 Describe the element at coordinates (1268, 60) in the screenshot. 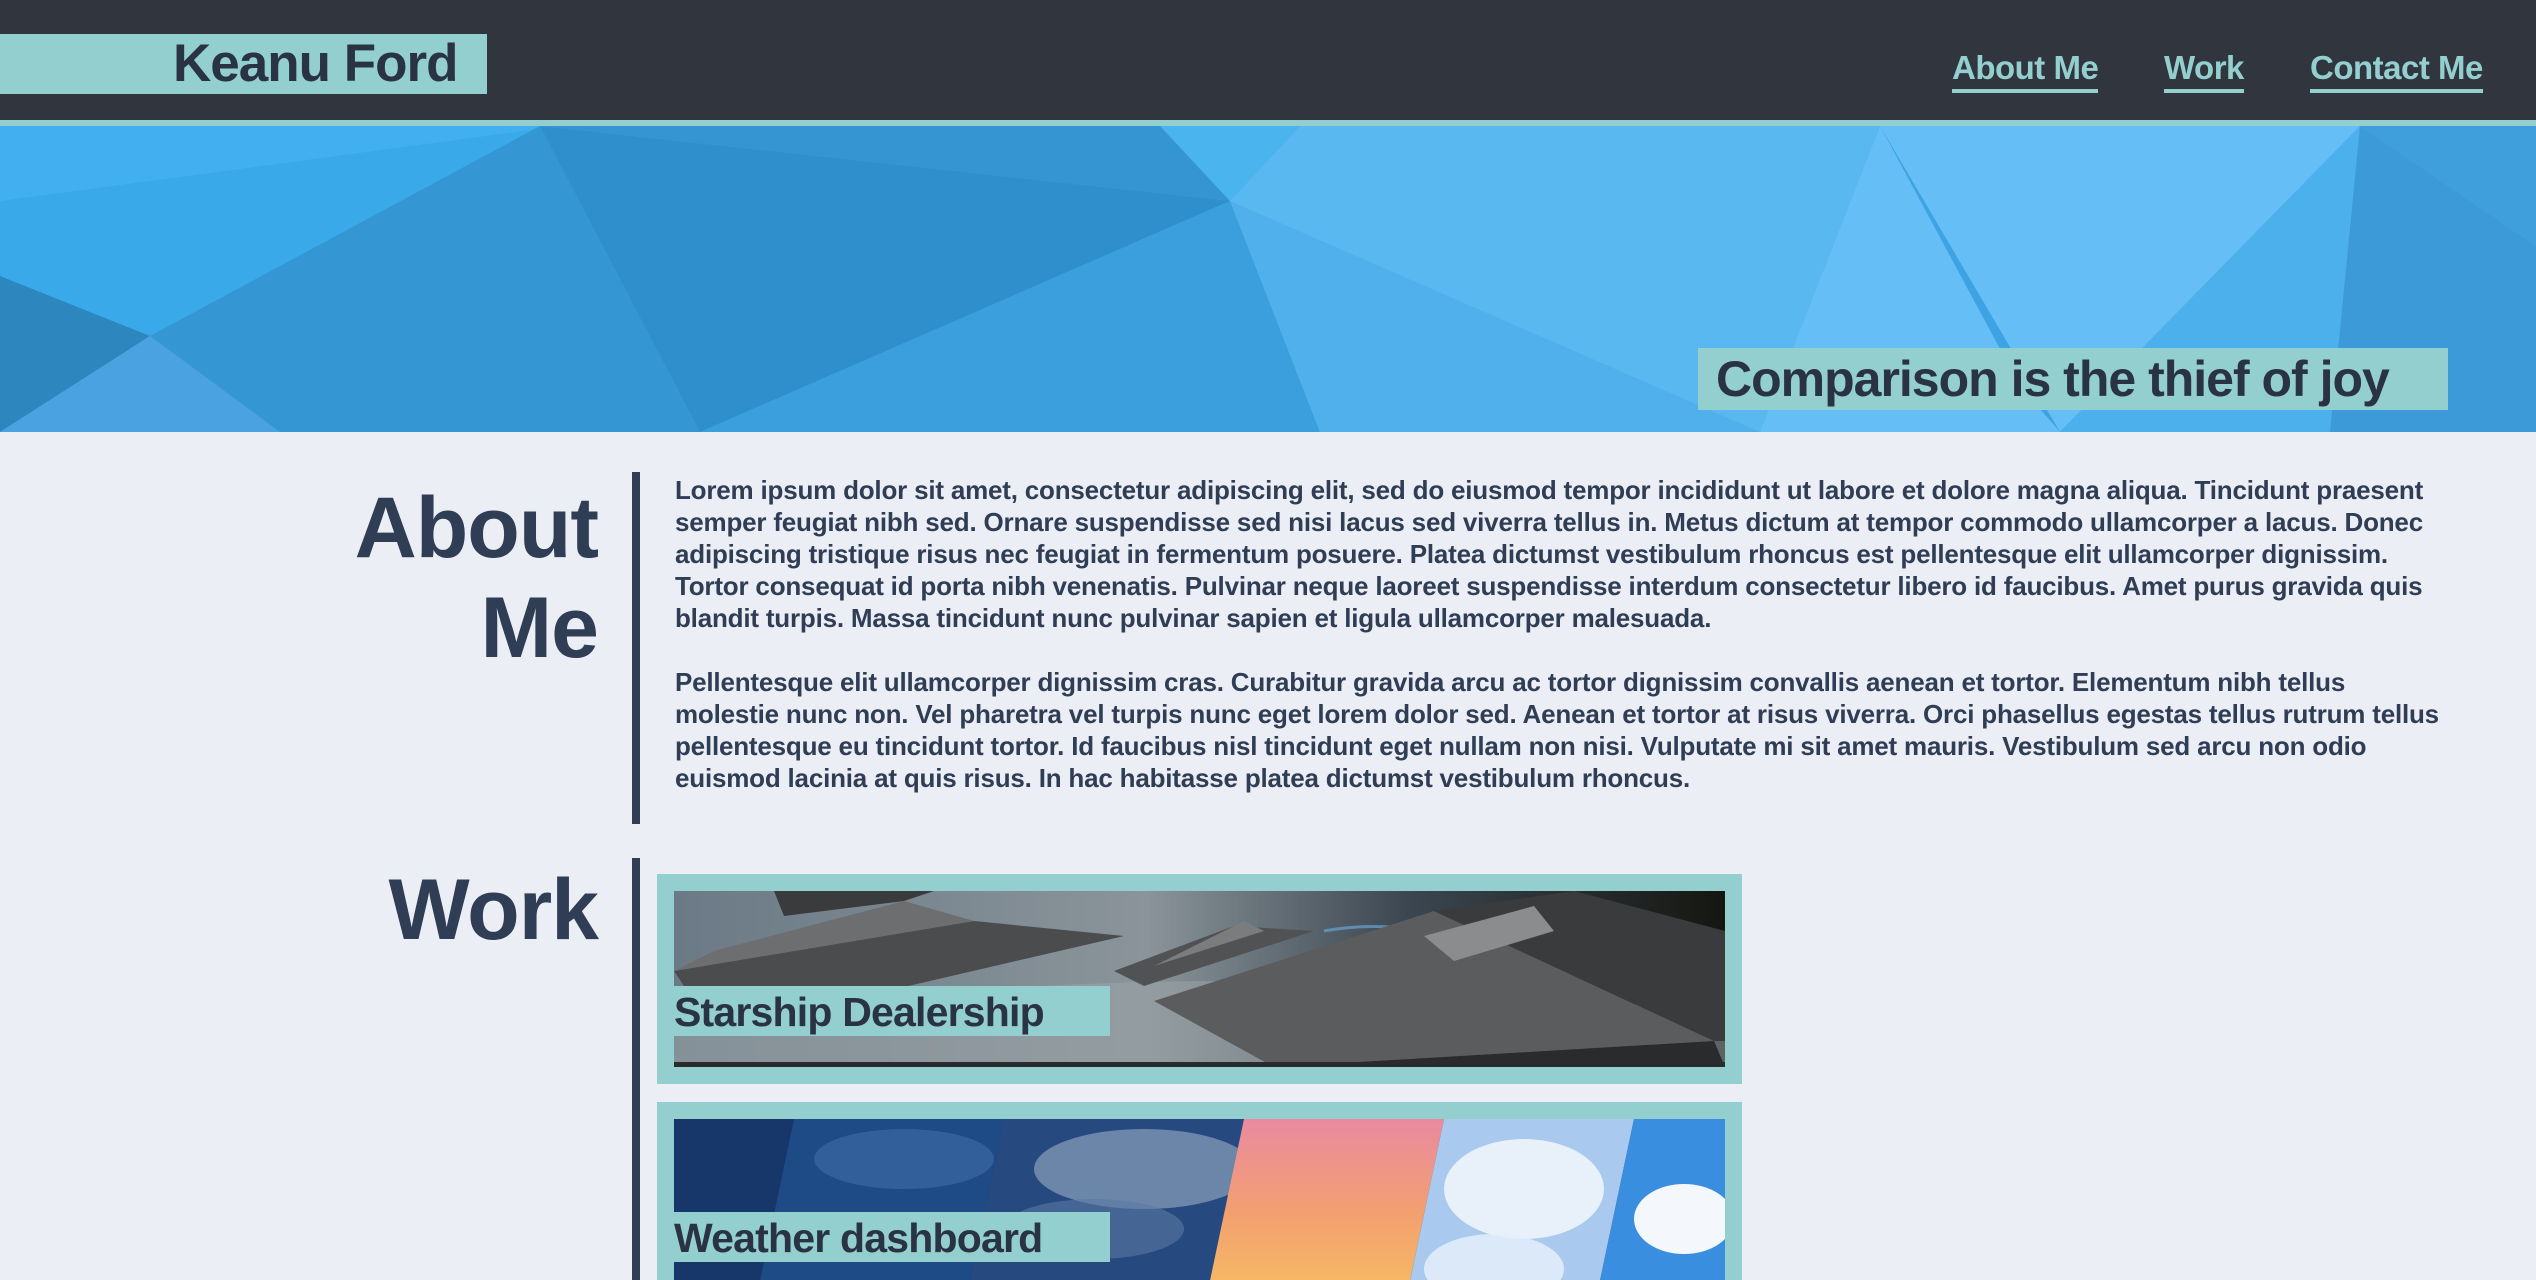

I see `site-header: Keanu Ford About Me Work Contact Me` at that location.